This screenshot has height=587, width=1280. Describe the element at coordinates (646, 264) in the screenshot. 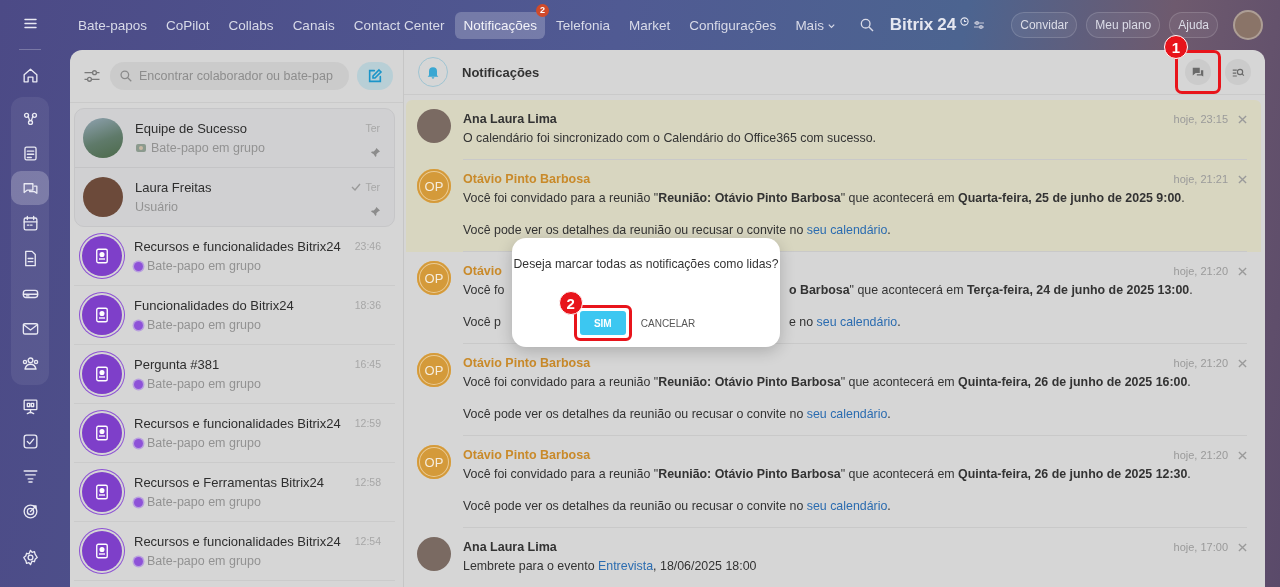

I see `dialog-message: Deseja marcar todas as notificações como lidas?` at that location.